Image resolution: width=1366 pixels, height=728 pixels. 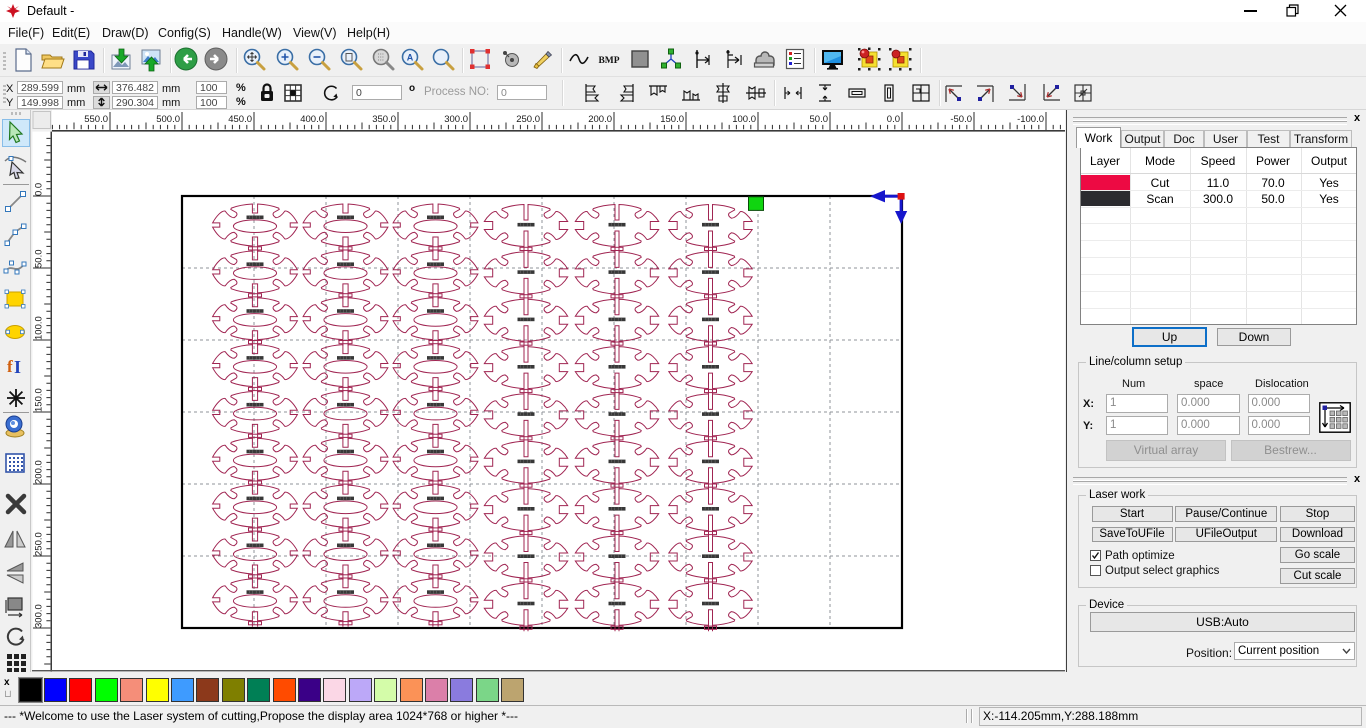 What do you see at coordinates (10, 366) in the screenshot?
I see `svg-text: f` at bounding box center [10, 366].